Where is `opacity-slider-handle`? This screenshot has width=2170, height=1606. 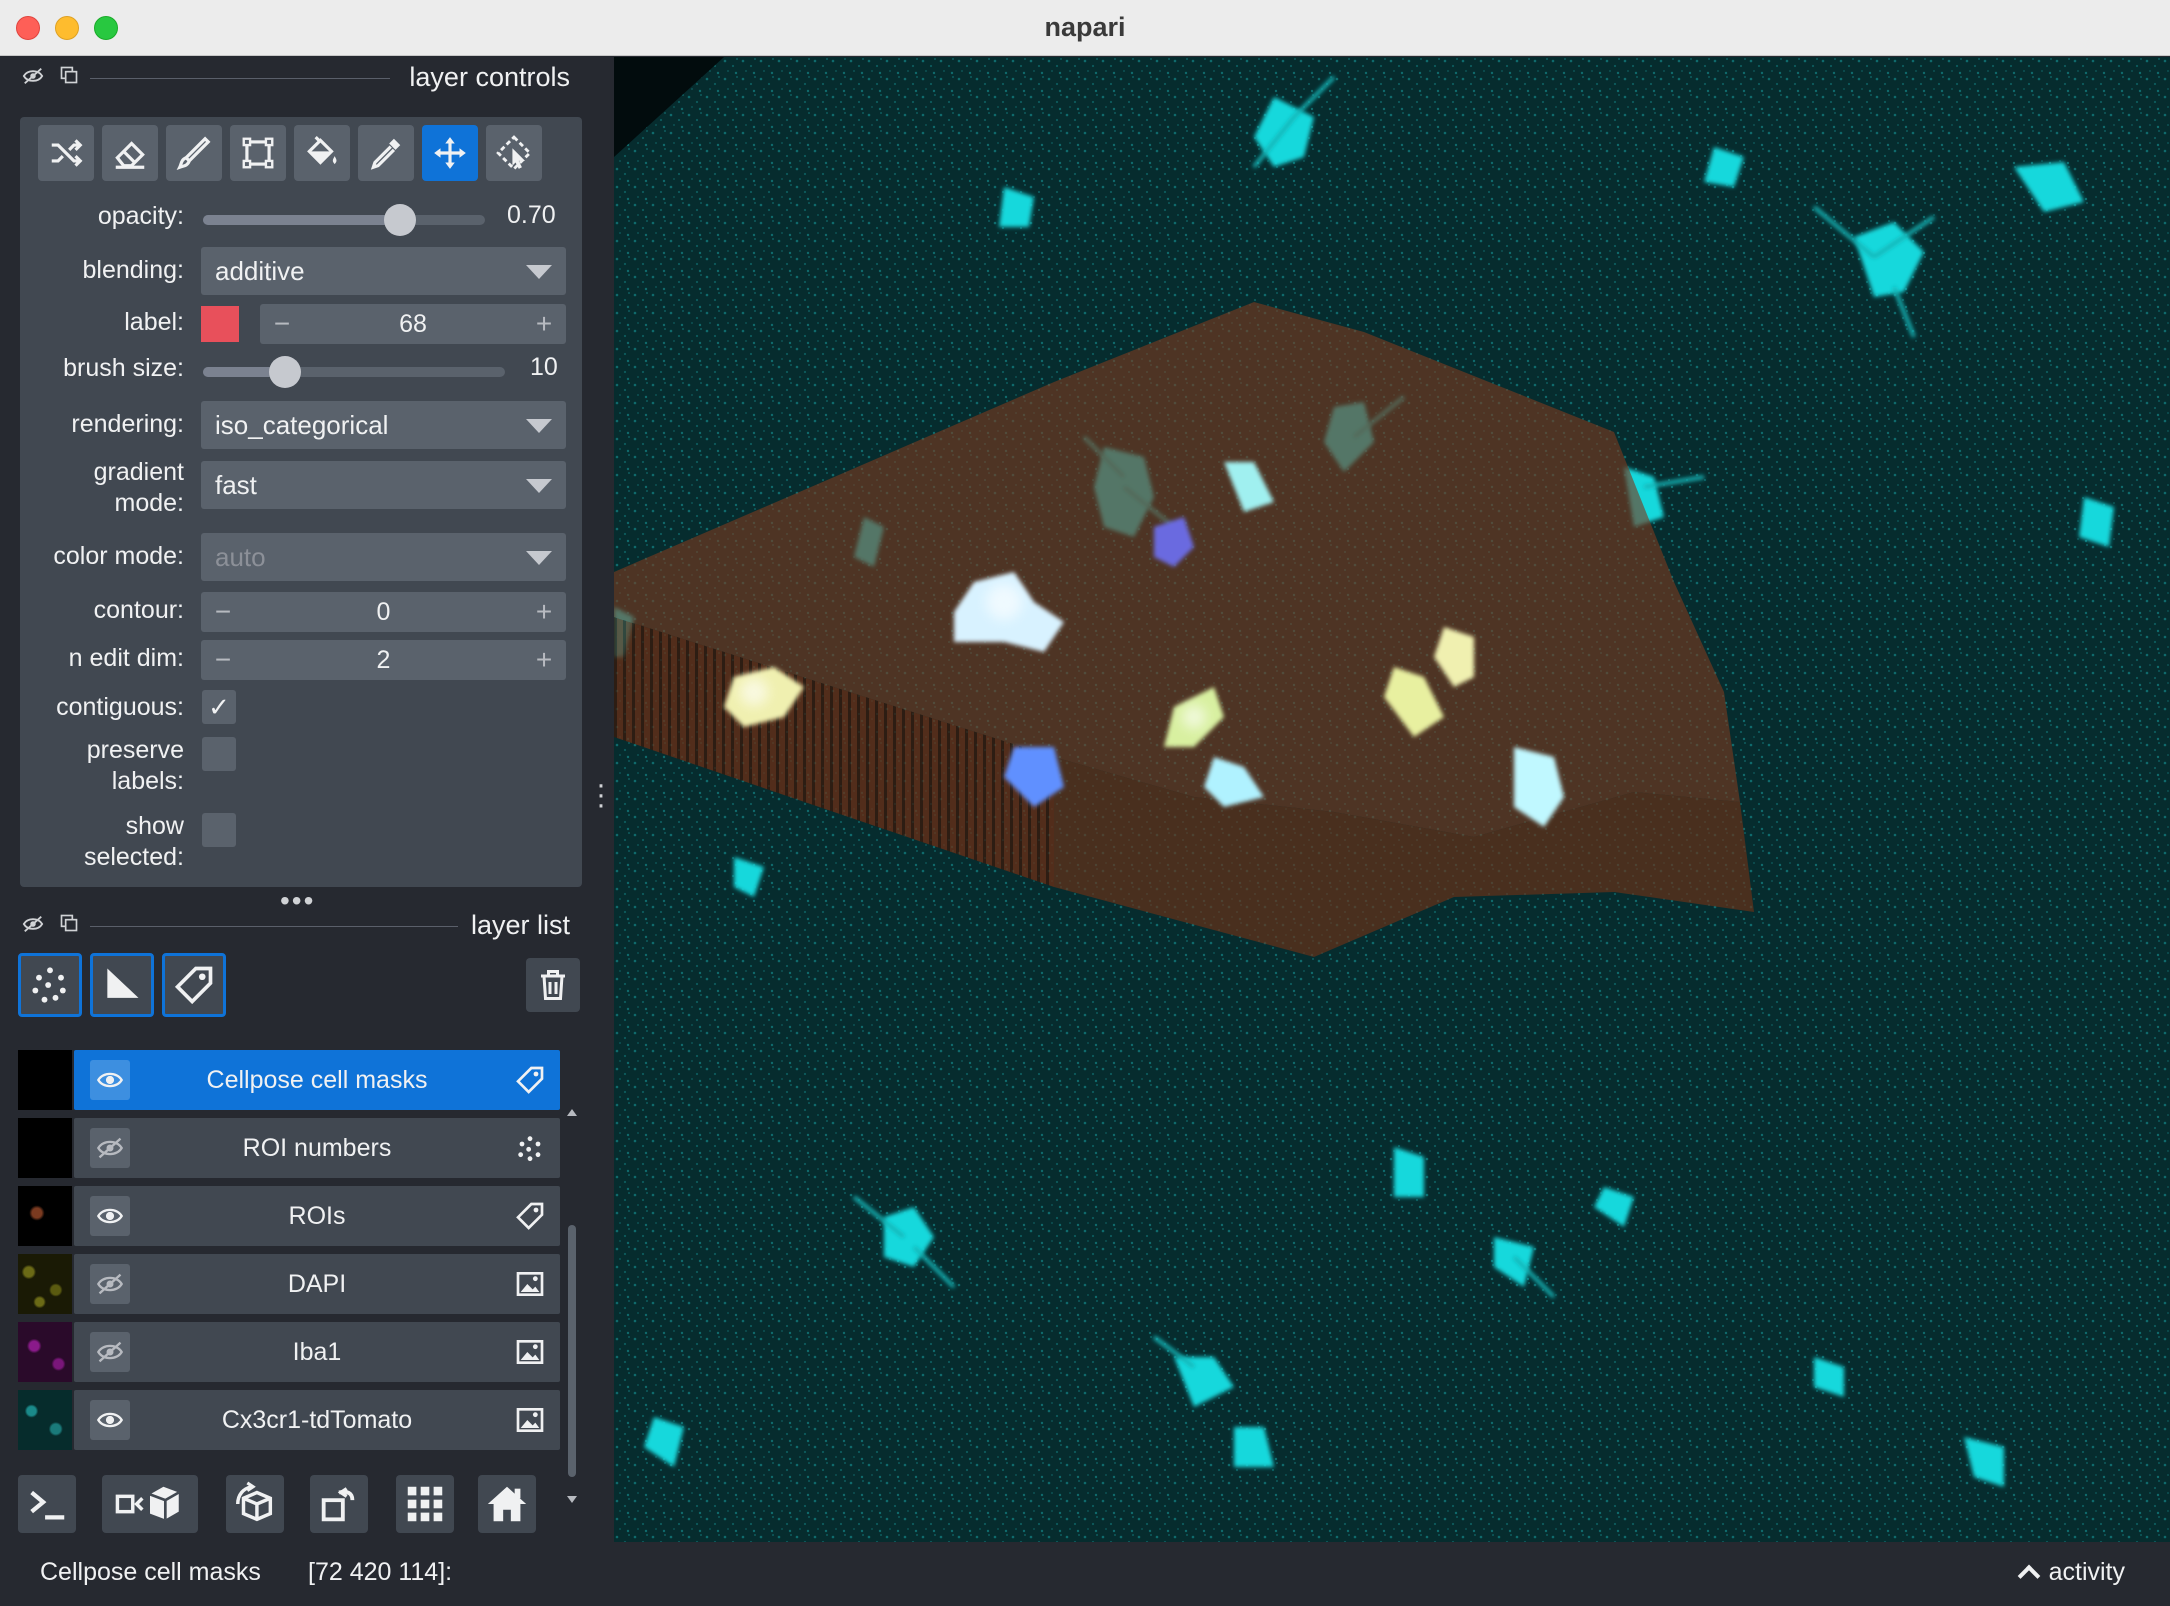
opacity-slider-handle is located at coordinates (400, 220).